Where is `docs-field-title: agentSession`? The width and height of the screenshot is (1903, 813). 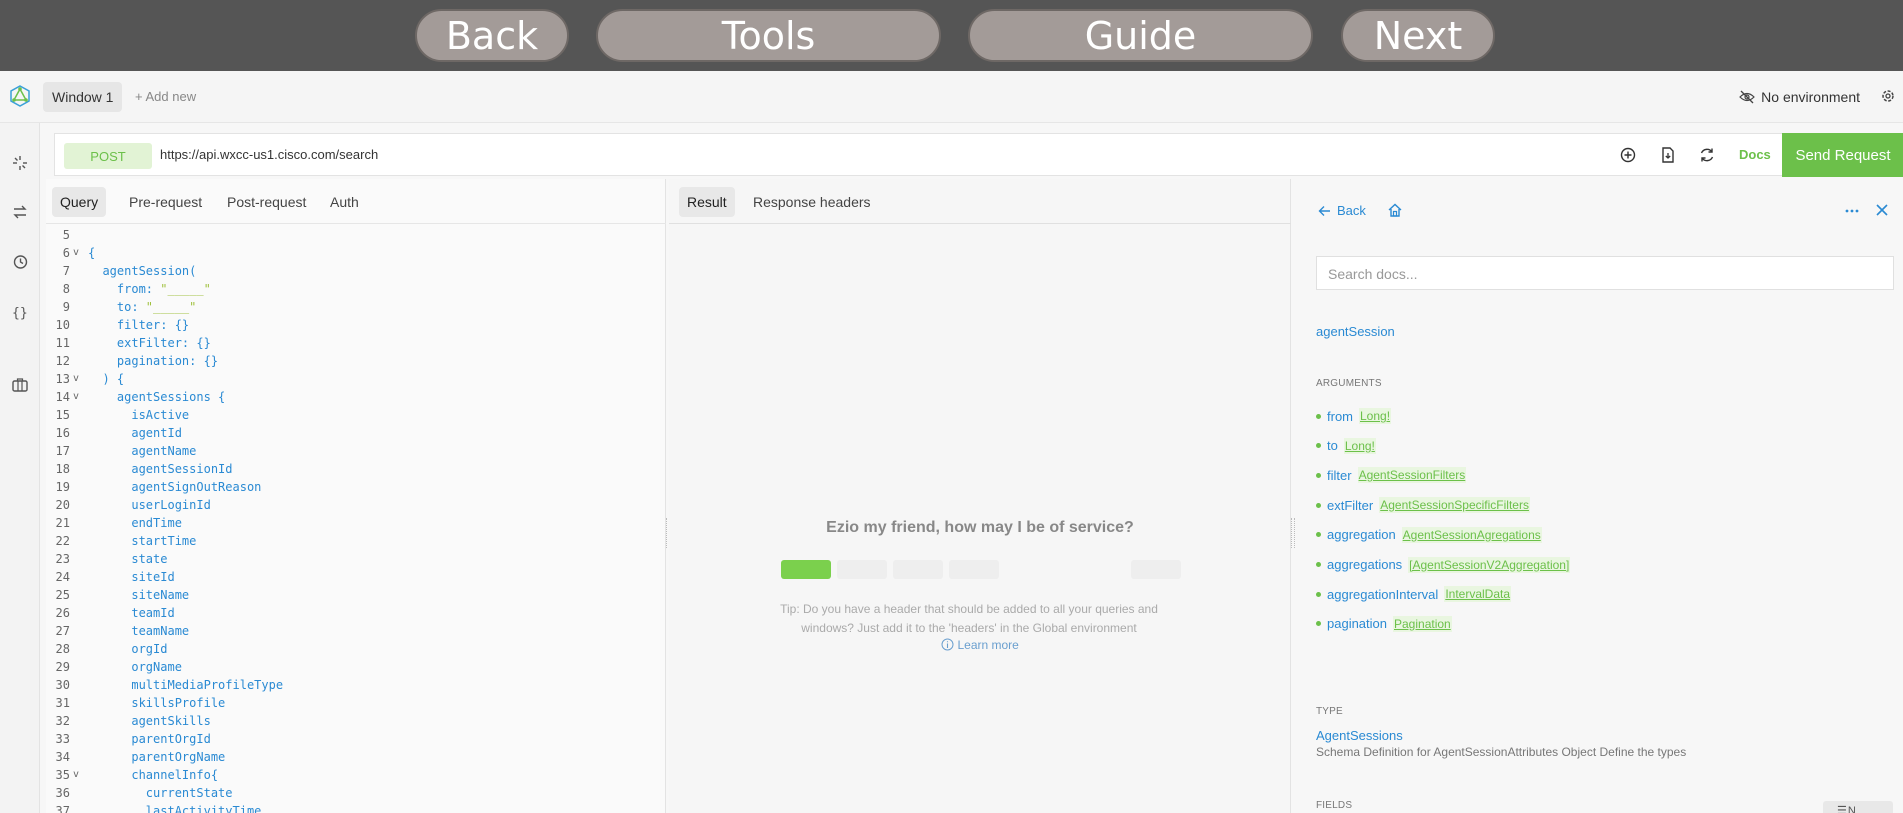
docs-field-title: agentSession is located at coordinates (1355, 331).